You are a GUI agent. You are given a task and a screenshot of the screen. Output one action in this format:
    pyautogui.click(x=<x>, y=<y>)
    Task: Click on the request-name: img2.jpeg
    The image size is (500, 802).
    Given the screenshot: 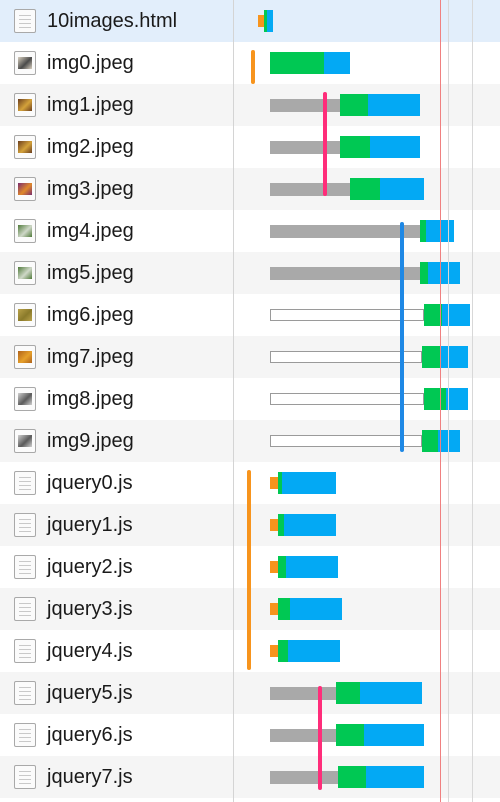 What is the action you would take?
    pyautogui.click(x=90, y=147)
    